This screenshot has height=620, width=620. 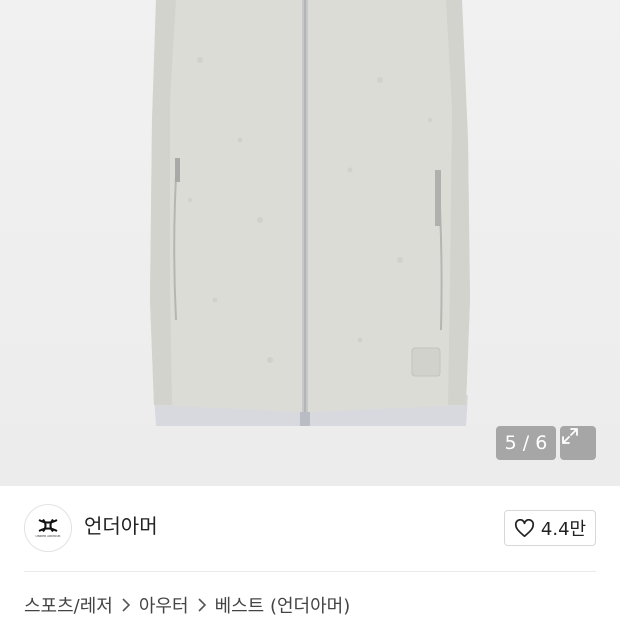 What do you see at coordinates (48, 525) in the screenshot?
I see `under-armour-logo` at bounding box center [48, 525].